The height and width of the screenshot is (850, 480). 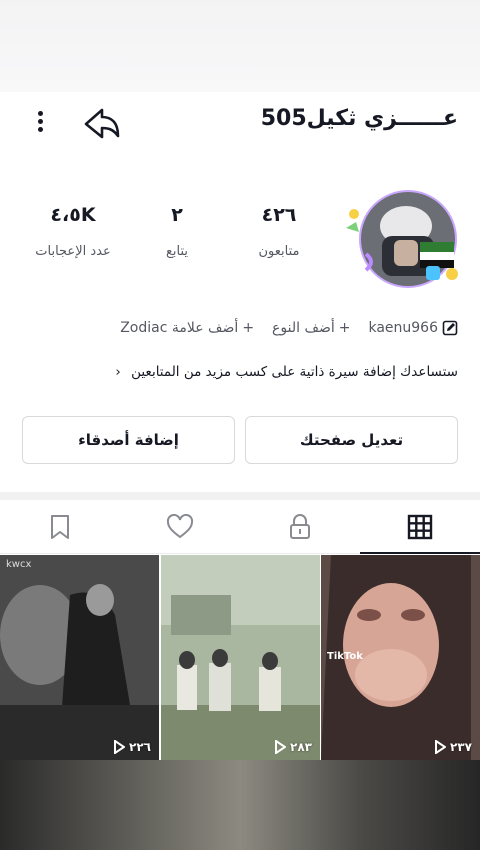 I want to click on video-thumbnail: ٢٨٣, so click(x=240, y=657).